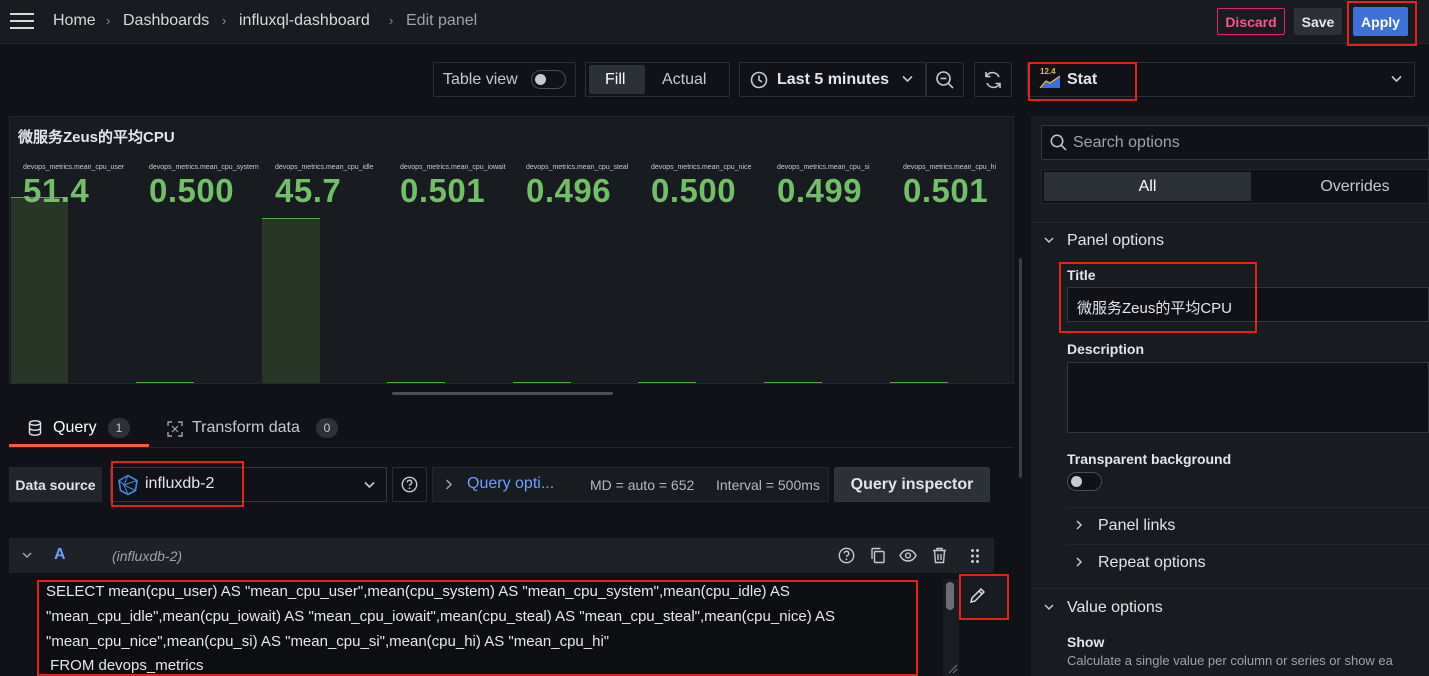  Describe the element at coordinates (912, 484) in the screenshot. I see `query-inspector-button: Query inspector` at that location.